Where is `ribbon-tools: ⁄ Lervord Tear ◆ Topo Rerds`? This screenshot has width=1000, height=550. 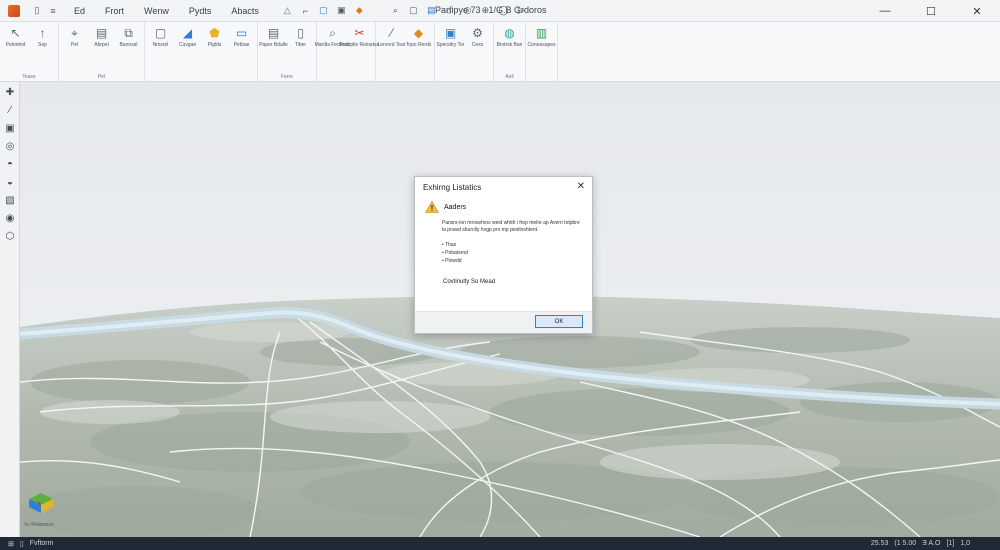 ribbon-tools: ⁄ Lervord Tear ◆ Topo Rerds is located at coordinates (404, 36).